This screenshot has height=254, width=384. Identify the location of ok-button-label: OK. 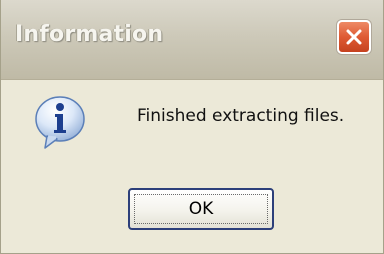
(201, 209).